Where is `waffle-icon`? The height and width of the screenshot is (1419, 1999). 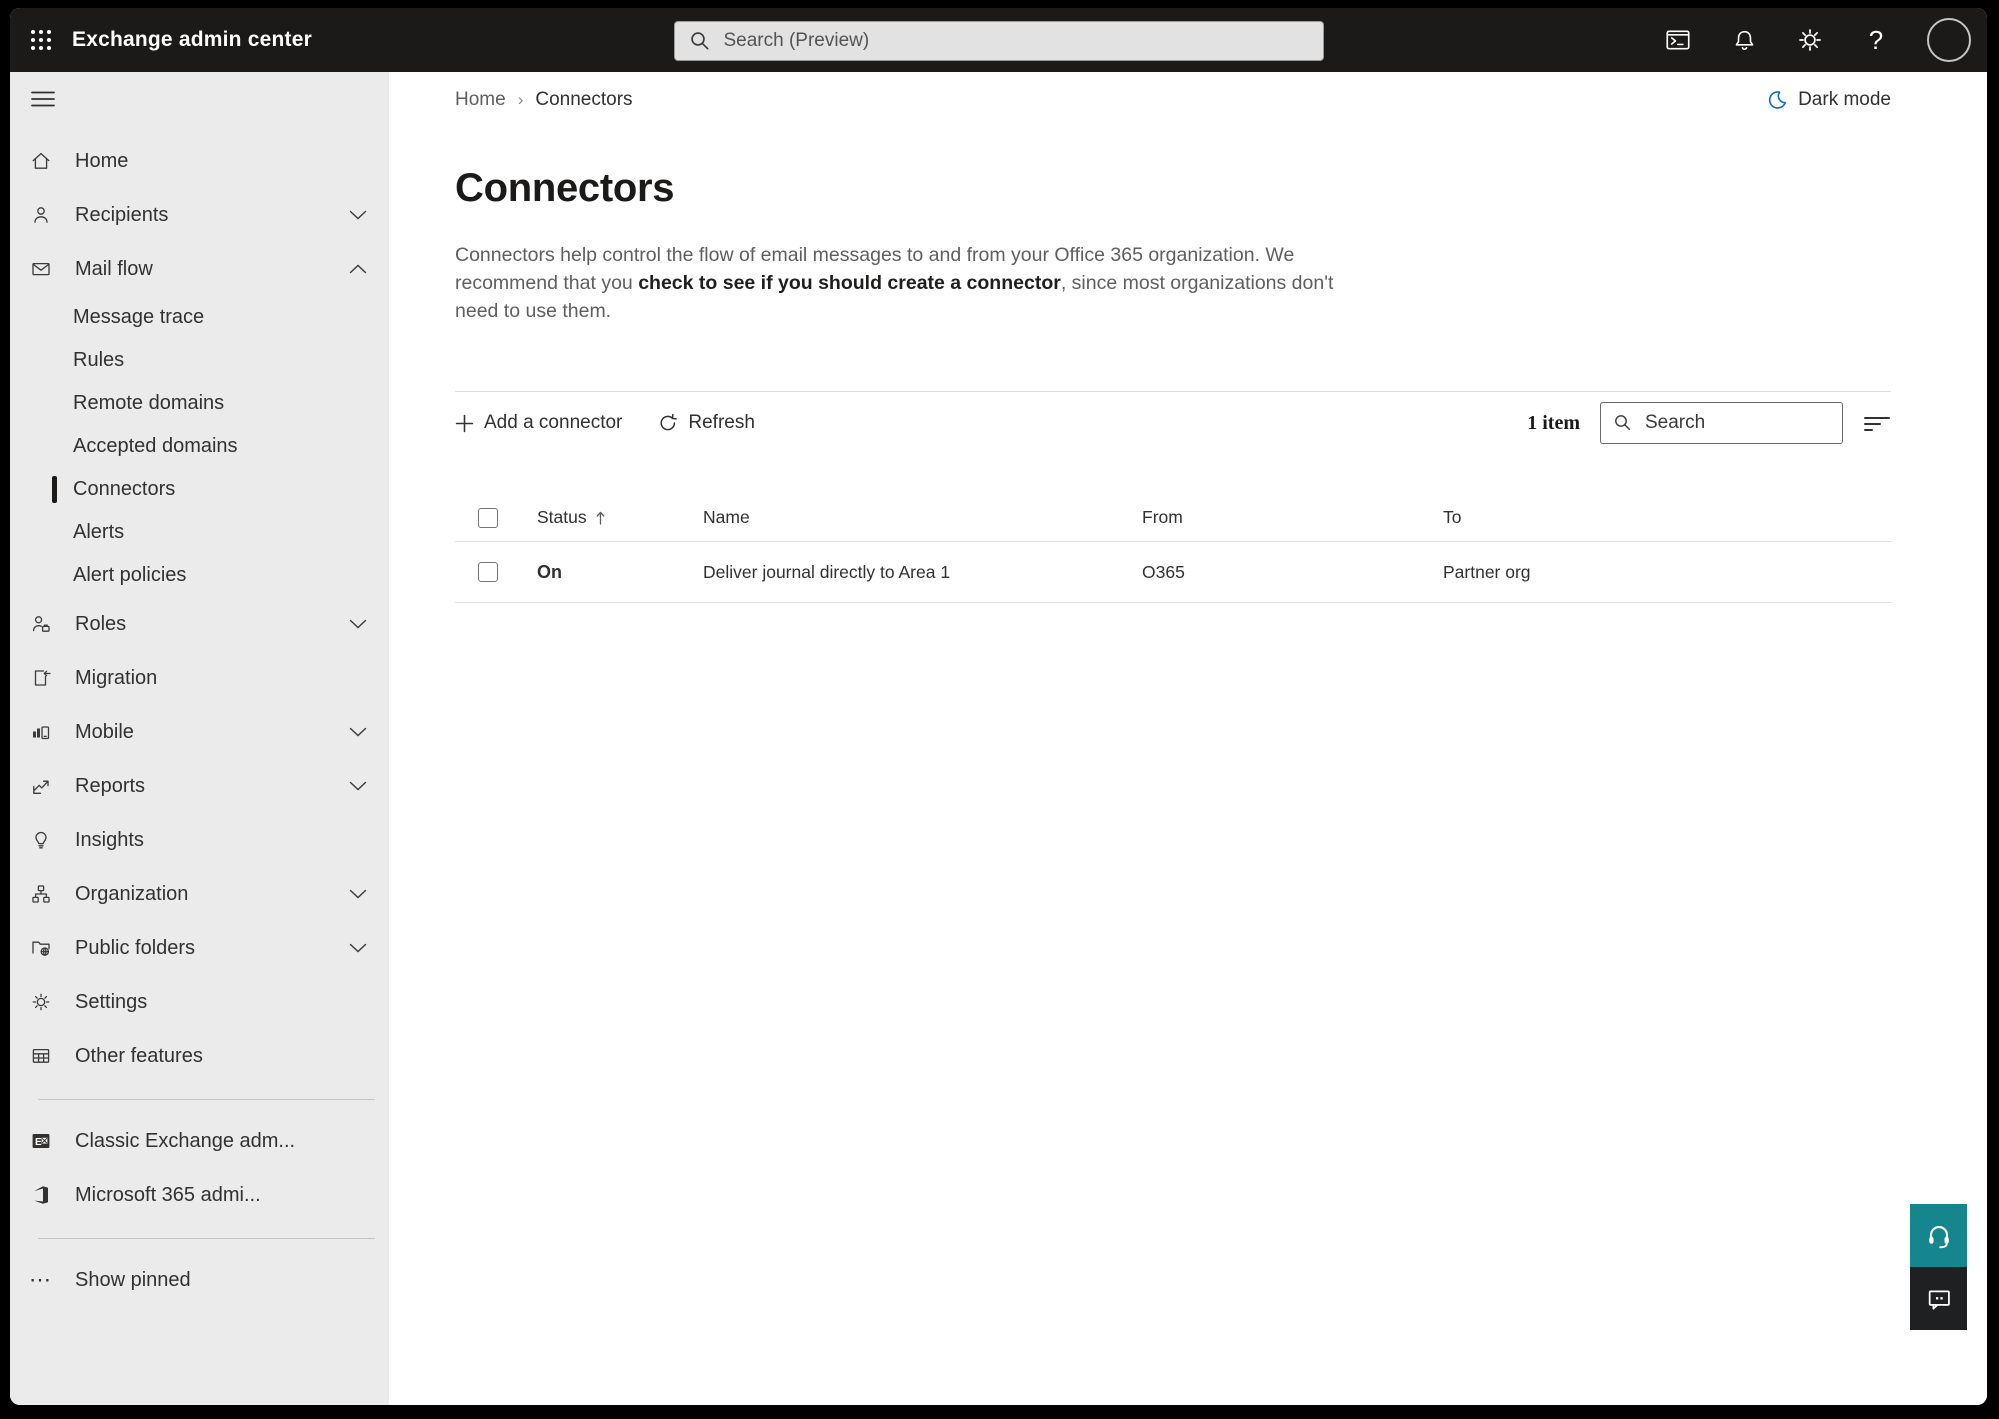
waffle-icon is located at coordinates (41, 40).